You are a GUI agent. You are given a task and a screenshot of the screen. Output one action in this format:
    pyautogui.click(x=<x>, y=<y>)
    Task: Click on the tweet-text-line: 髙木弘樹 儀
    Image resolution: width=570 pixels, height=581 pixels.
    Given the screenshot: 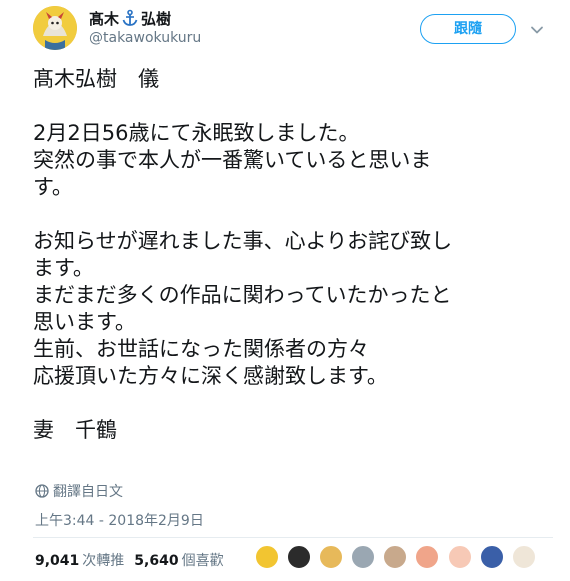 What is the action you would take?
    pyautogui.click(x=96, y=79)
    